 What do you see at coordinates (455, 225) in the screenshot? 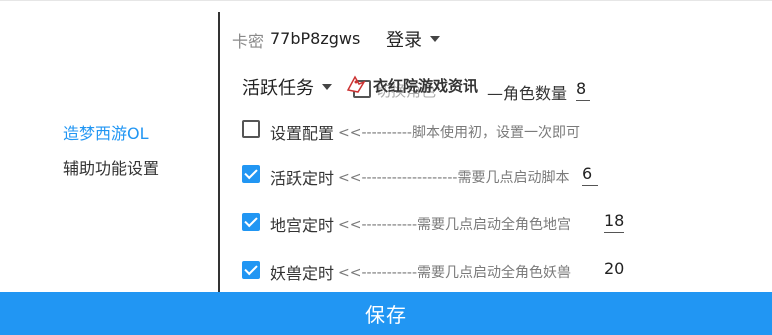
I see `setting-dungeon-hint: <<-----------需要几点启动全角色地宫` at bounding box center [455, 225].